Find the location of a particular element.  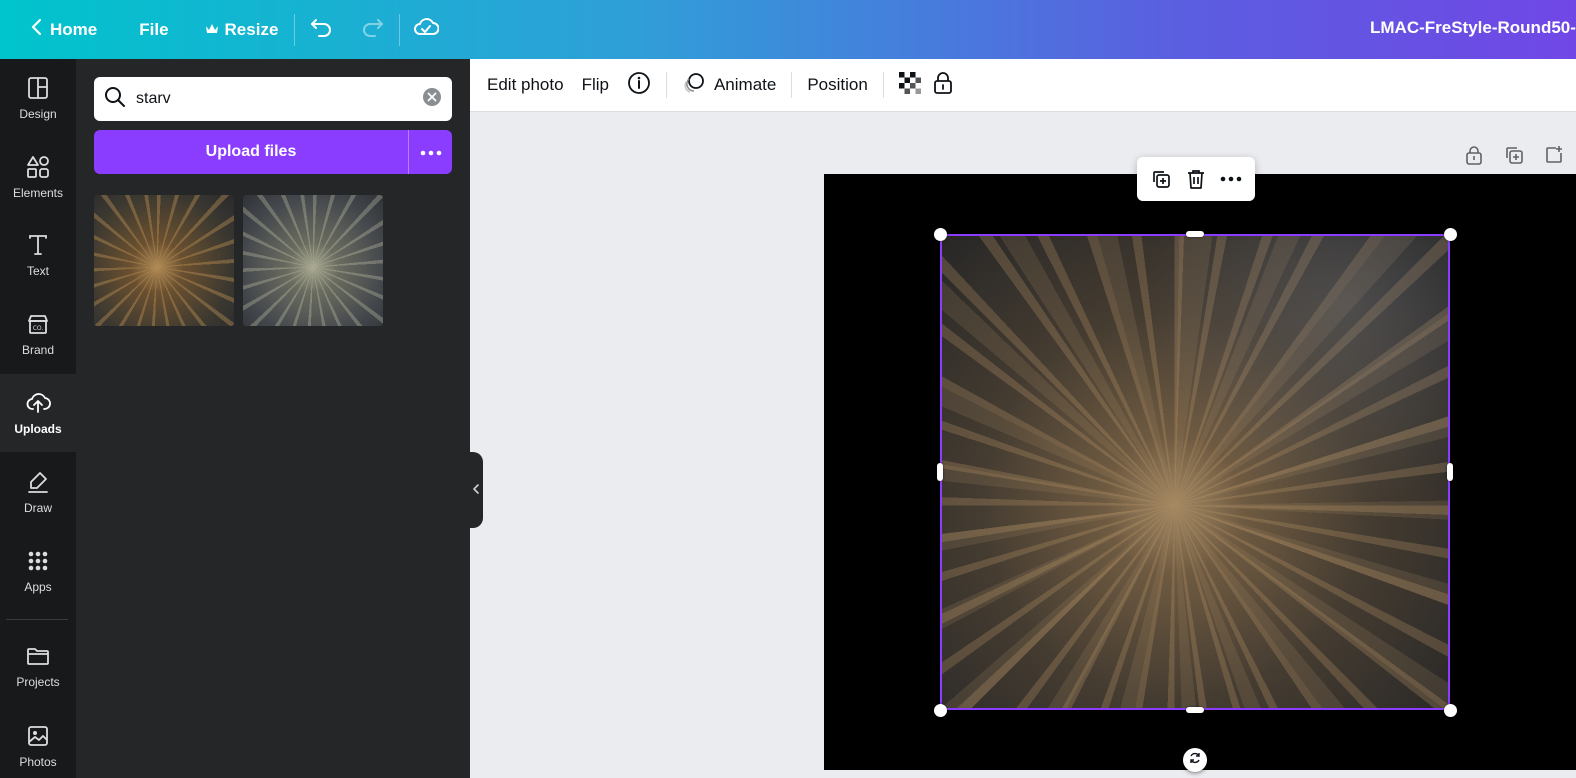

file-menu-button: File is located at coordinates (153, 30).